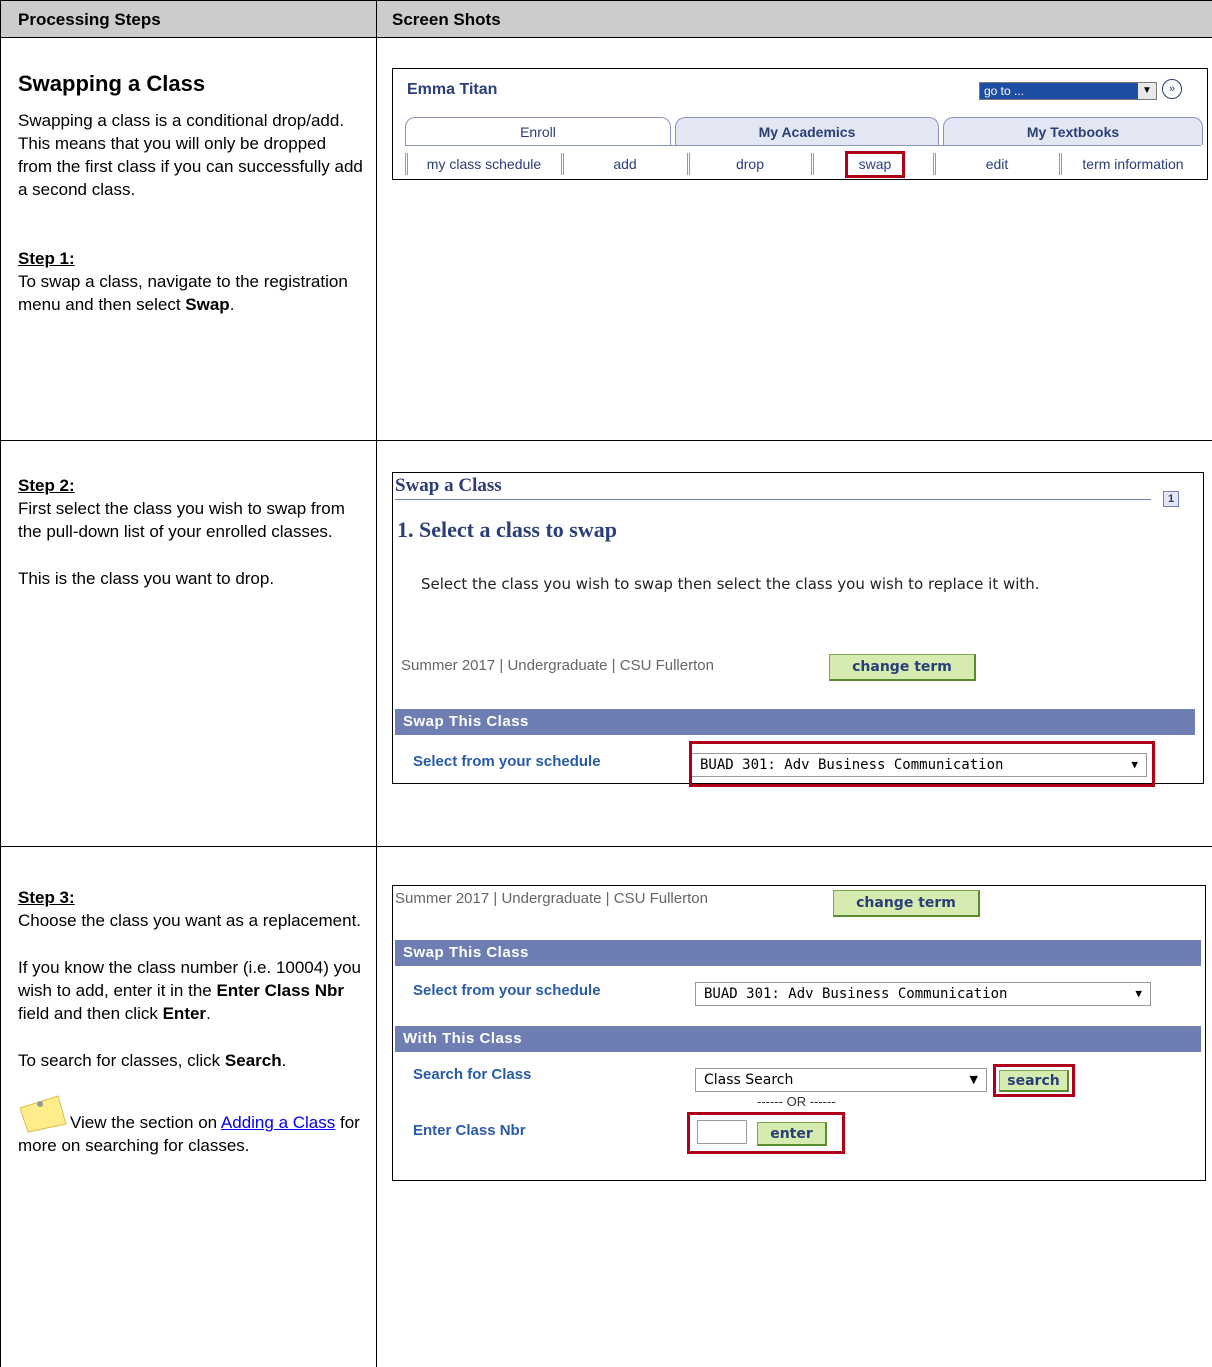  What do you see at coordinates (452, 89) in the screenshot?
I see `student-name: Emma Titan` at bounding box center [452, 89].